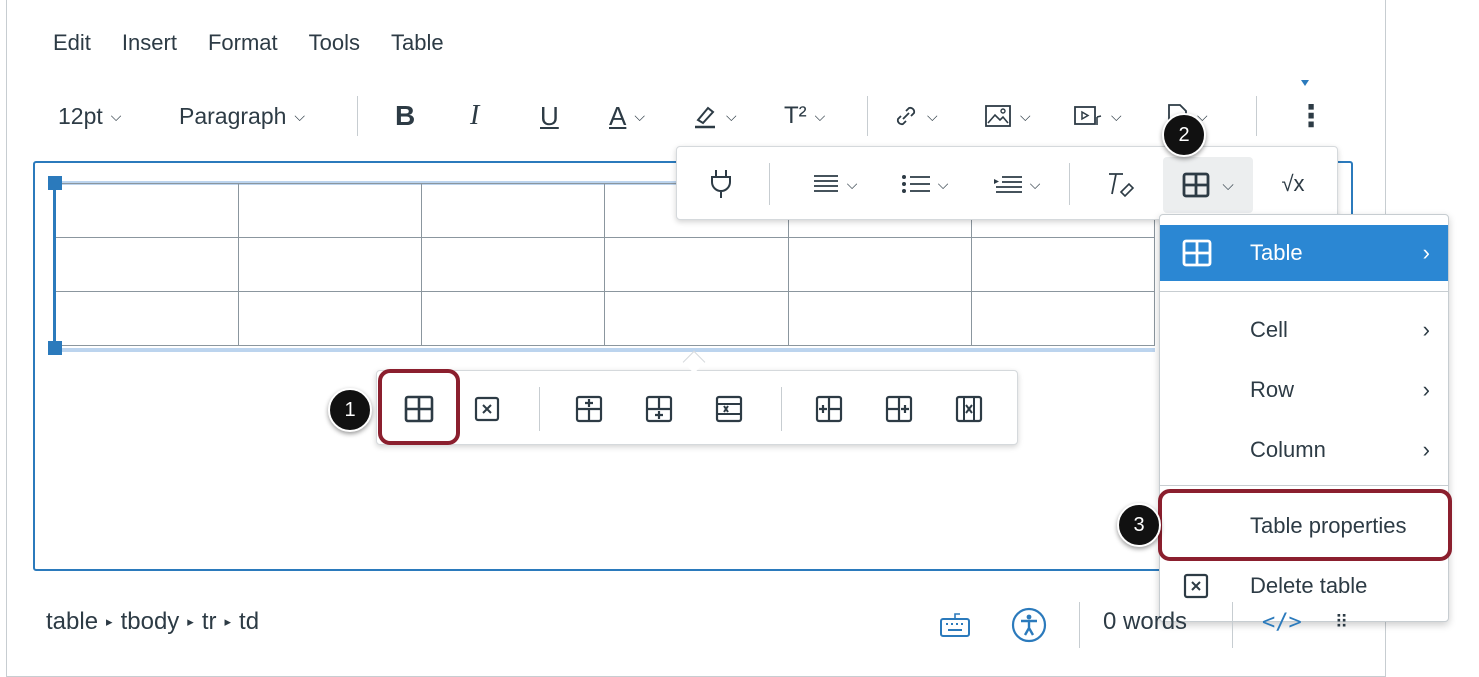  What do you see at coordinates (955, 625) in the screenshot?
I see `keyboard-icon` at bounding box center [955, 625].